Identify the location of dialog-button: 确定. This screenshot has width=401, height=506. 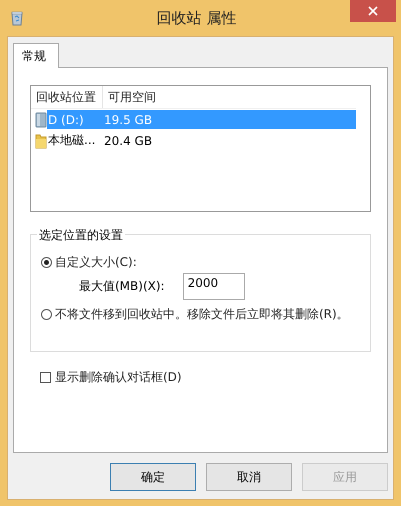
(153, 477).